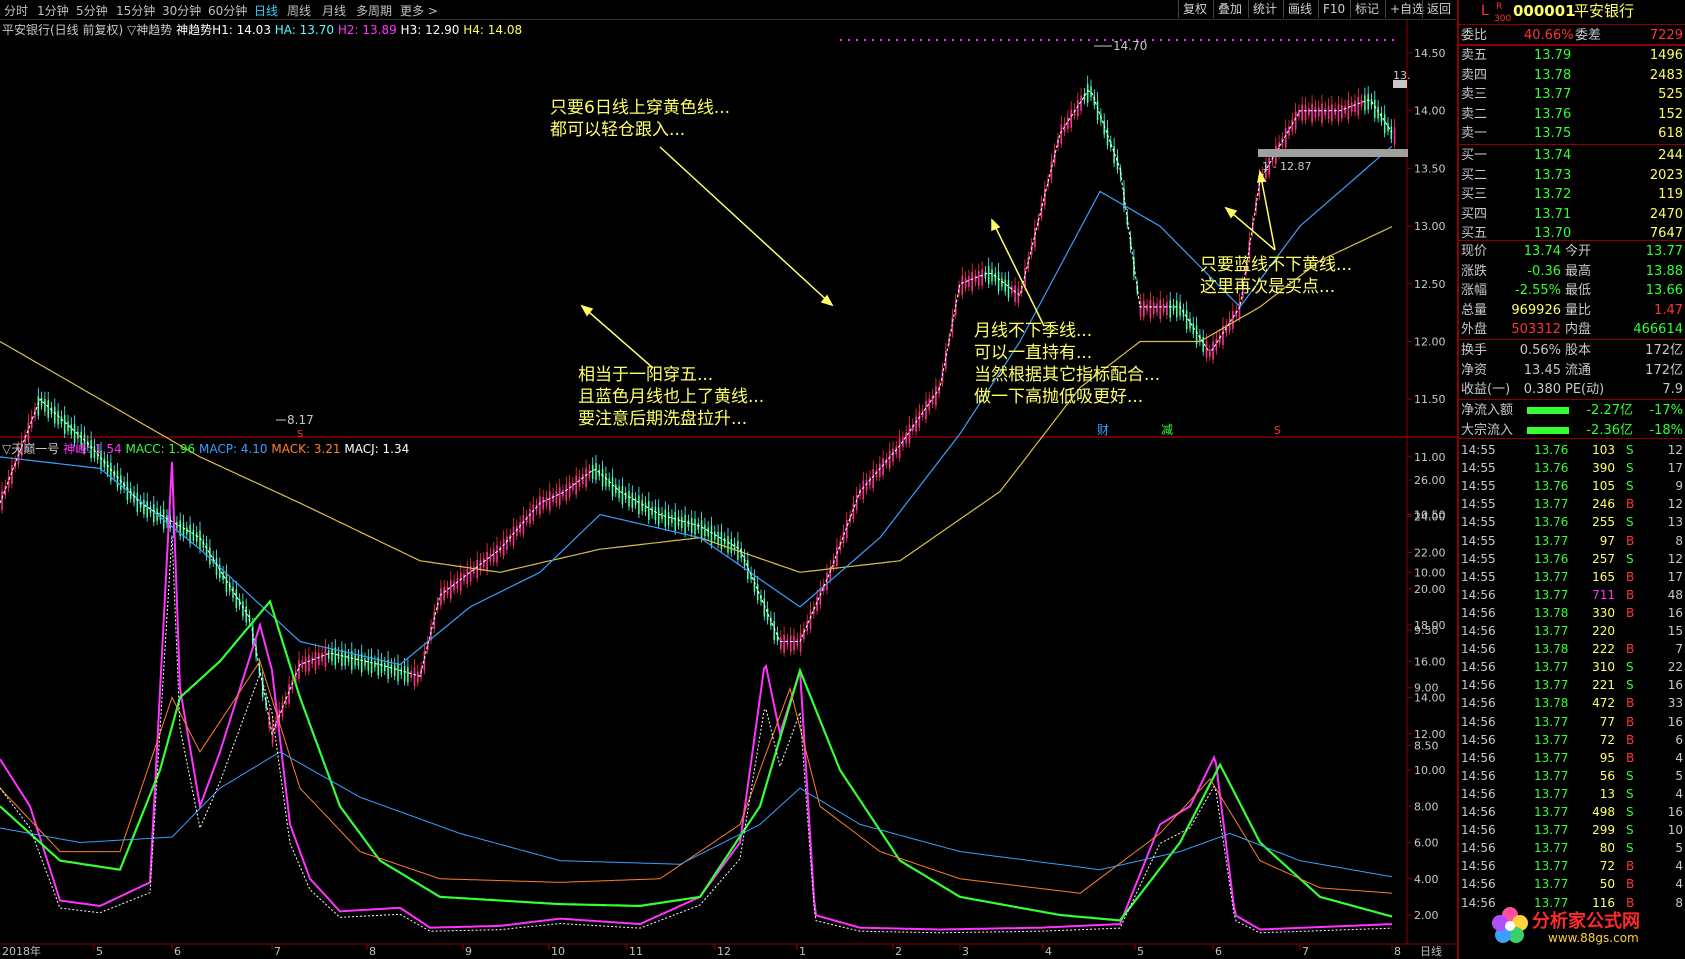  Describe the element at coordinates (1572, 776) in the screenshot. I see `tick-row: 14:56 13.77 56 S 5` at that location.